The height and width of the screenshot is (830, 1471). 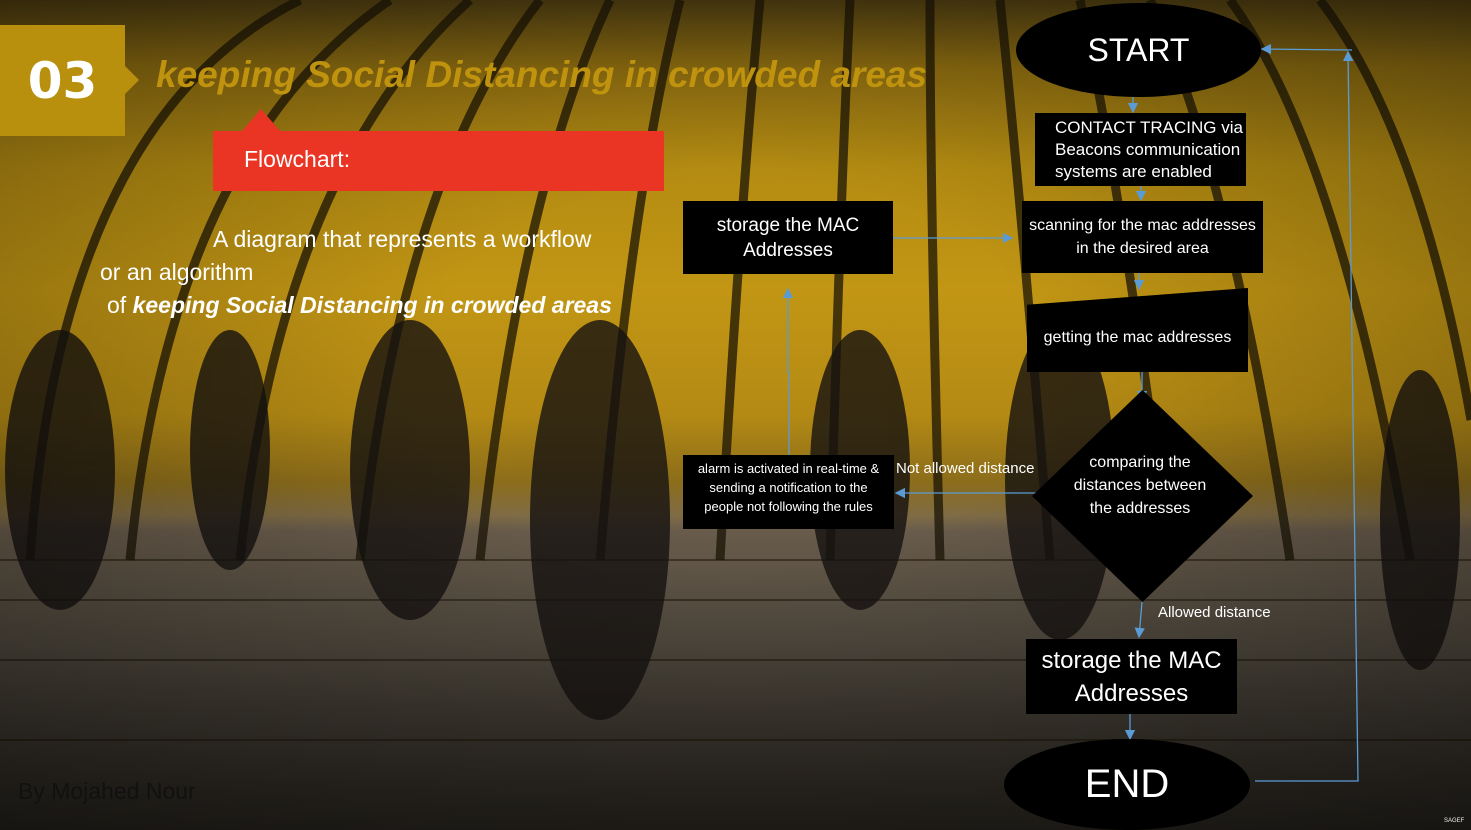 I want to click on storage-top-node: storage the MAC Addresses, so click(x=788, y=237).